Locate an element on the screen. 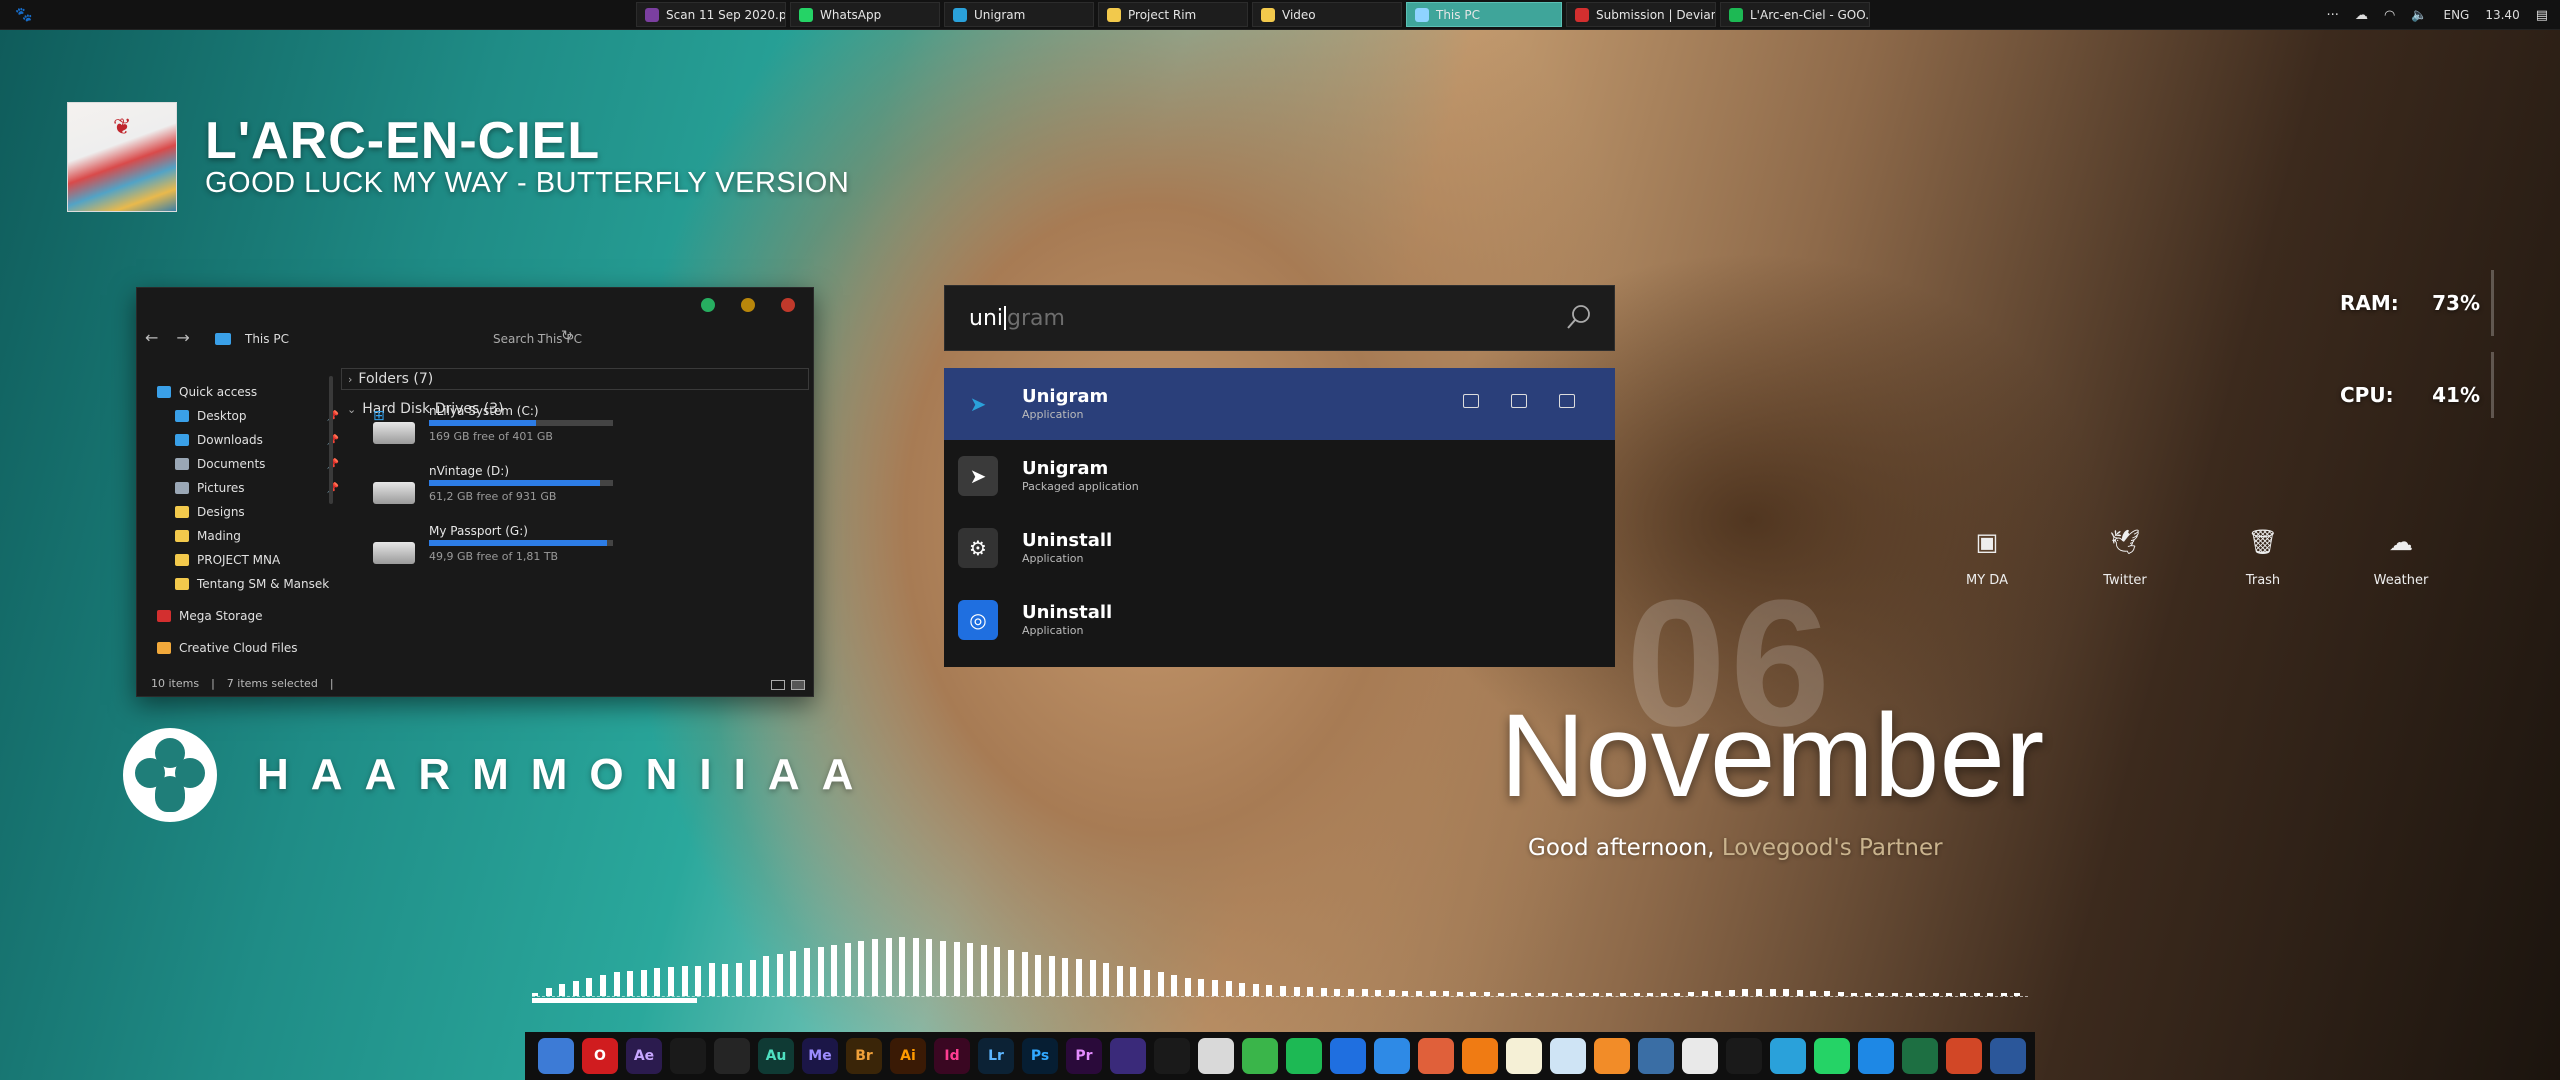 The width and height of the screenshot is (2560, 1080). powerpoint-icon is located at coordinates (1964, 1056).